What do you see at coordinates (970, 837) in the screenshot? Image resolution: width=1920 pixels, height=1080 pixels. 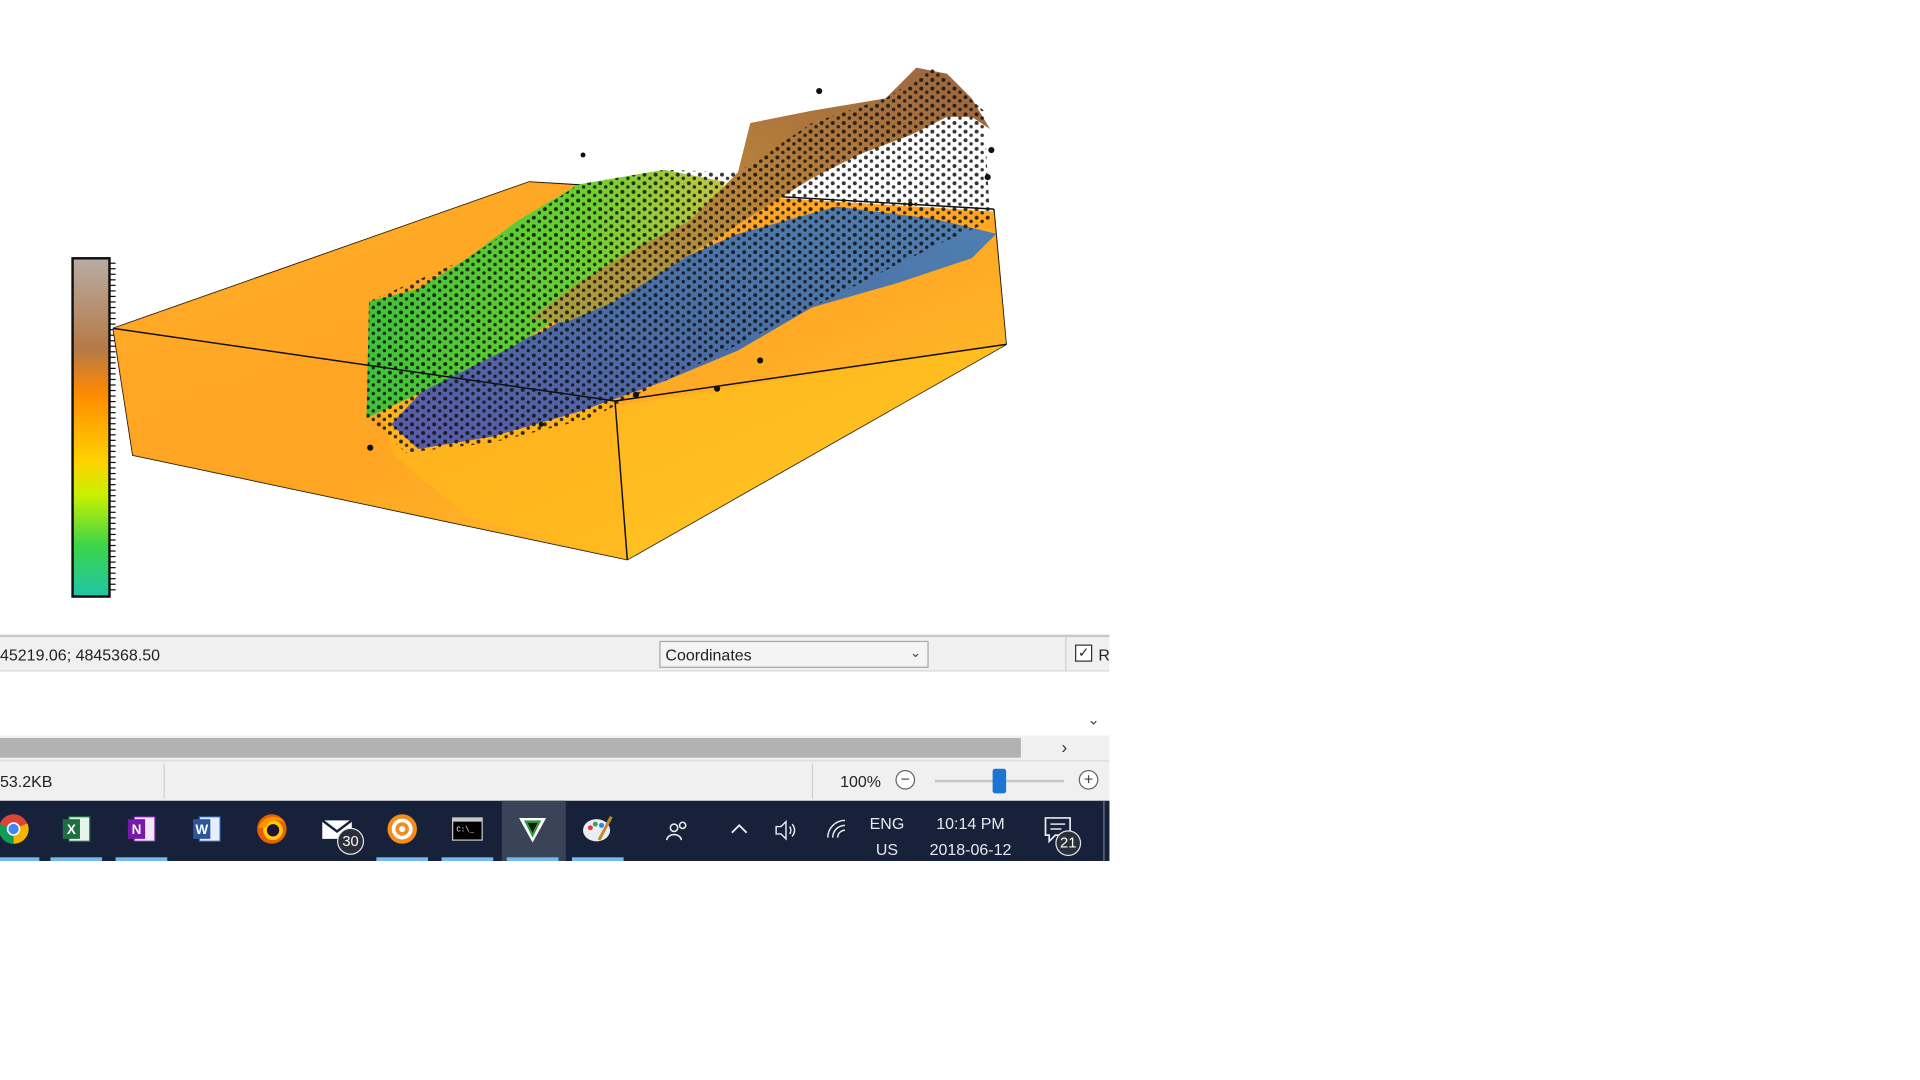 I see `system-clock: 10:14 PM 2018-06-12` at bounding box center [970, 837].